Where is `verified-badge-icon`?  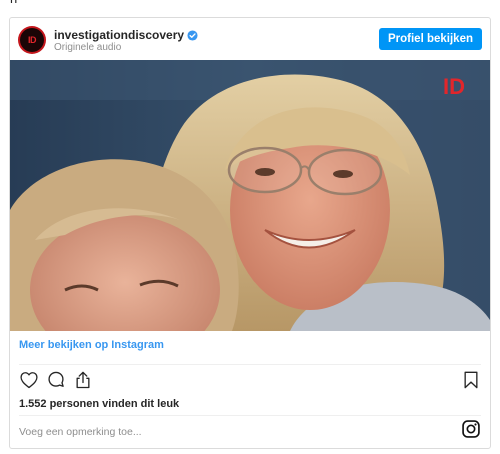
verified-badge-icon is located at coordinates (192, 35).